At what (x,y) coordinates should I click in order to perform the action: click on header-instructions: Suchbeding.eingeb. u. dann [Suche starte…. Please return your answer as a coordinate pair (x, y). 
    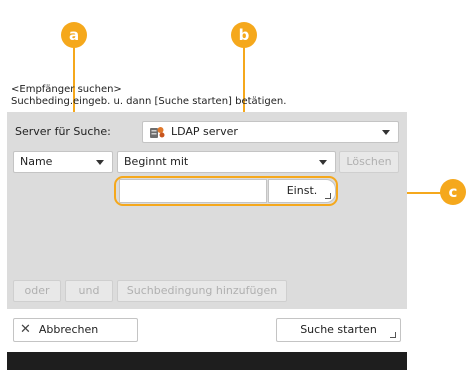
    Looking at the image, I should click on (149, 101).